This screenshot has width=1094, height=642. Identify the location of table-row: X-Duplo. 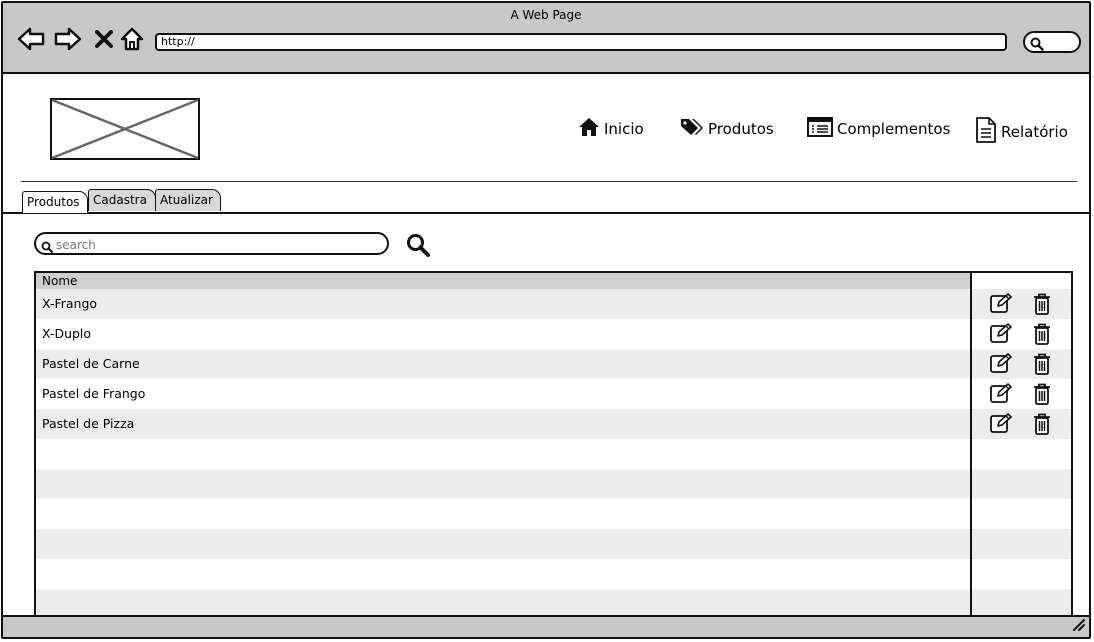
(553, 334).